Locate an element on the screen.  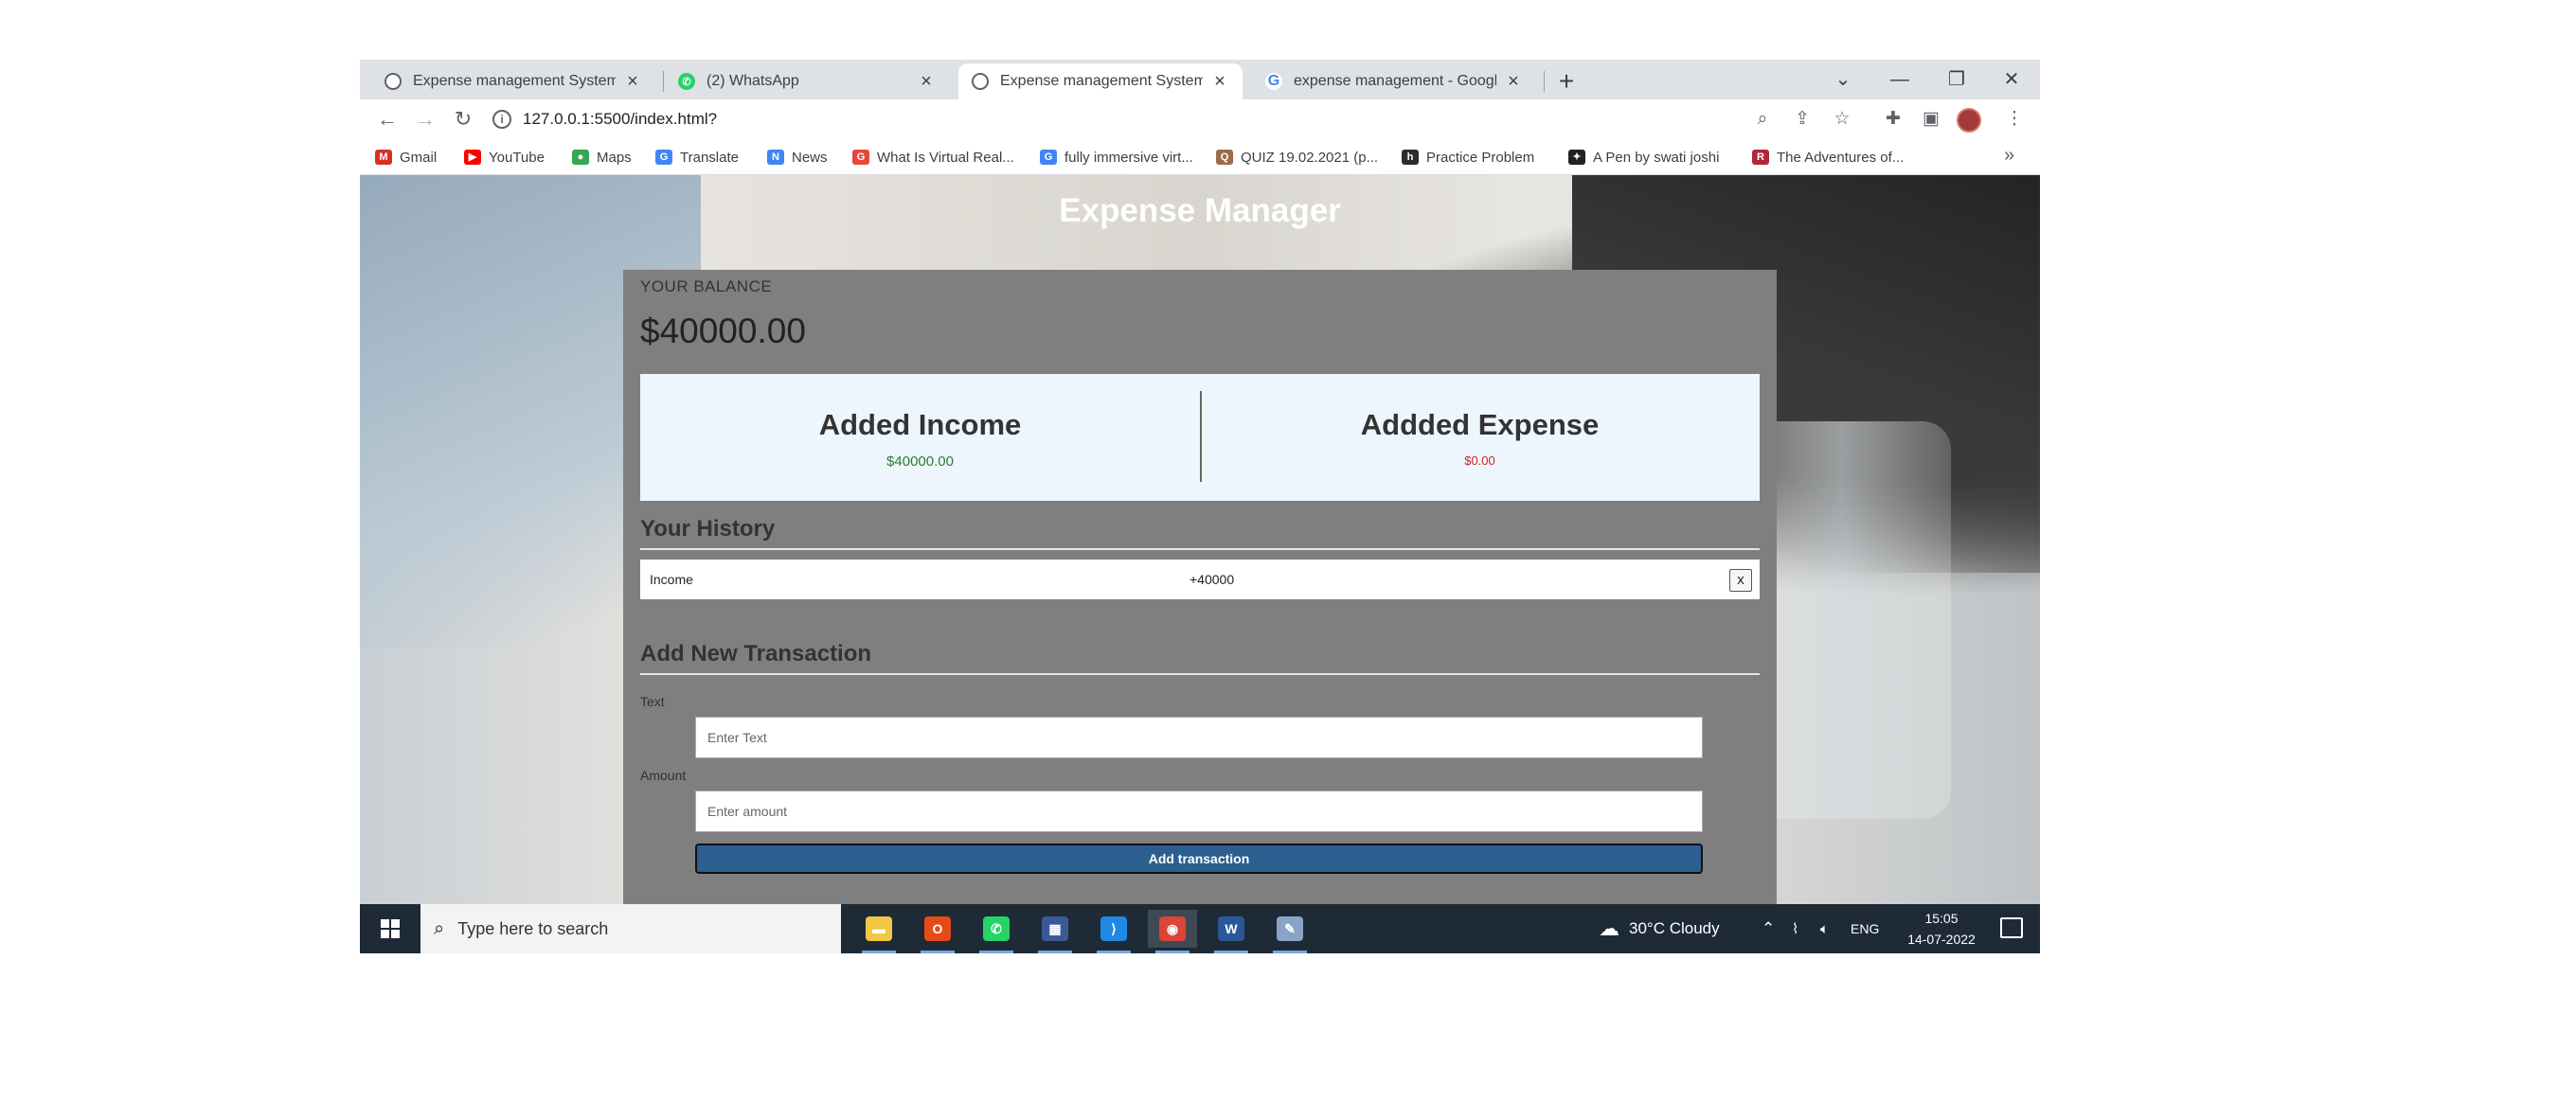
star-icon: ☆ is located at coordinates (1842, 119).